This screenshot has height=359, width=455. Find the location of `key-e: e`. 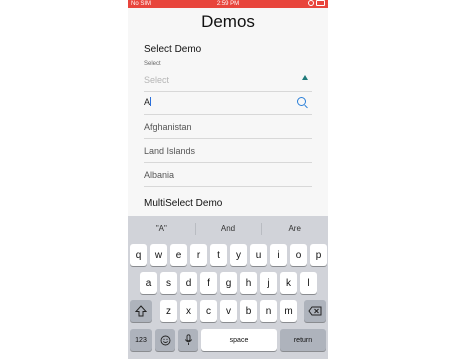

key-e: e is located at coordinates (178, 255).